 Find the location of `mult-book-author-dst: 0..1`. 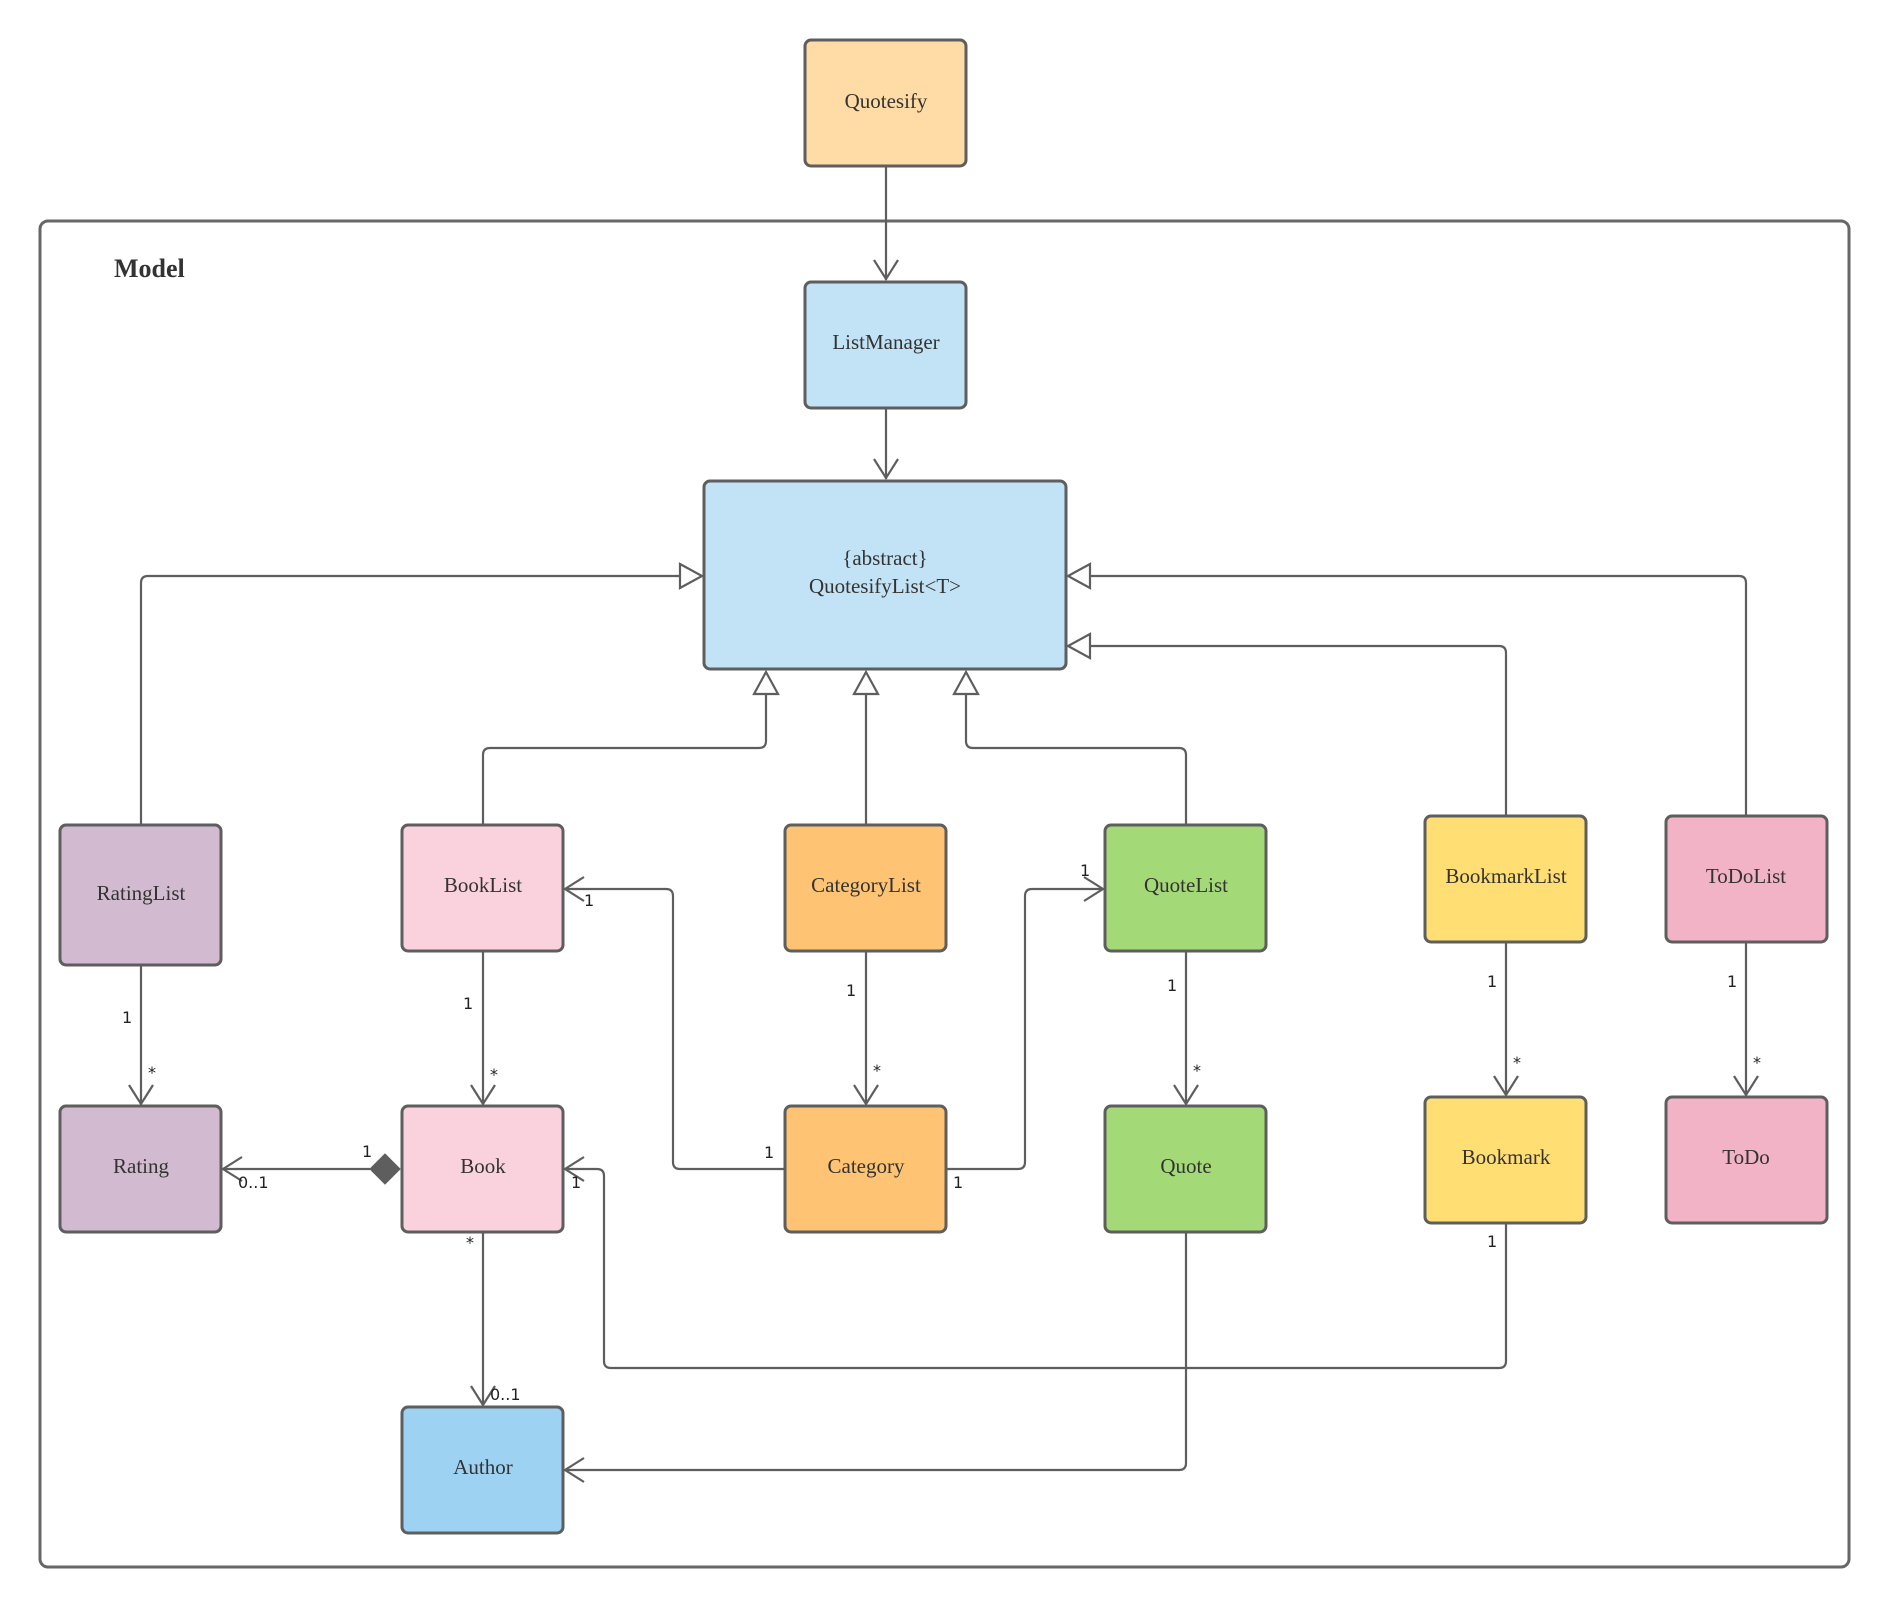

mult-book-author-dst: 0..1 is located at coordinates (505, 1394).